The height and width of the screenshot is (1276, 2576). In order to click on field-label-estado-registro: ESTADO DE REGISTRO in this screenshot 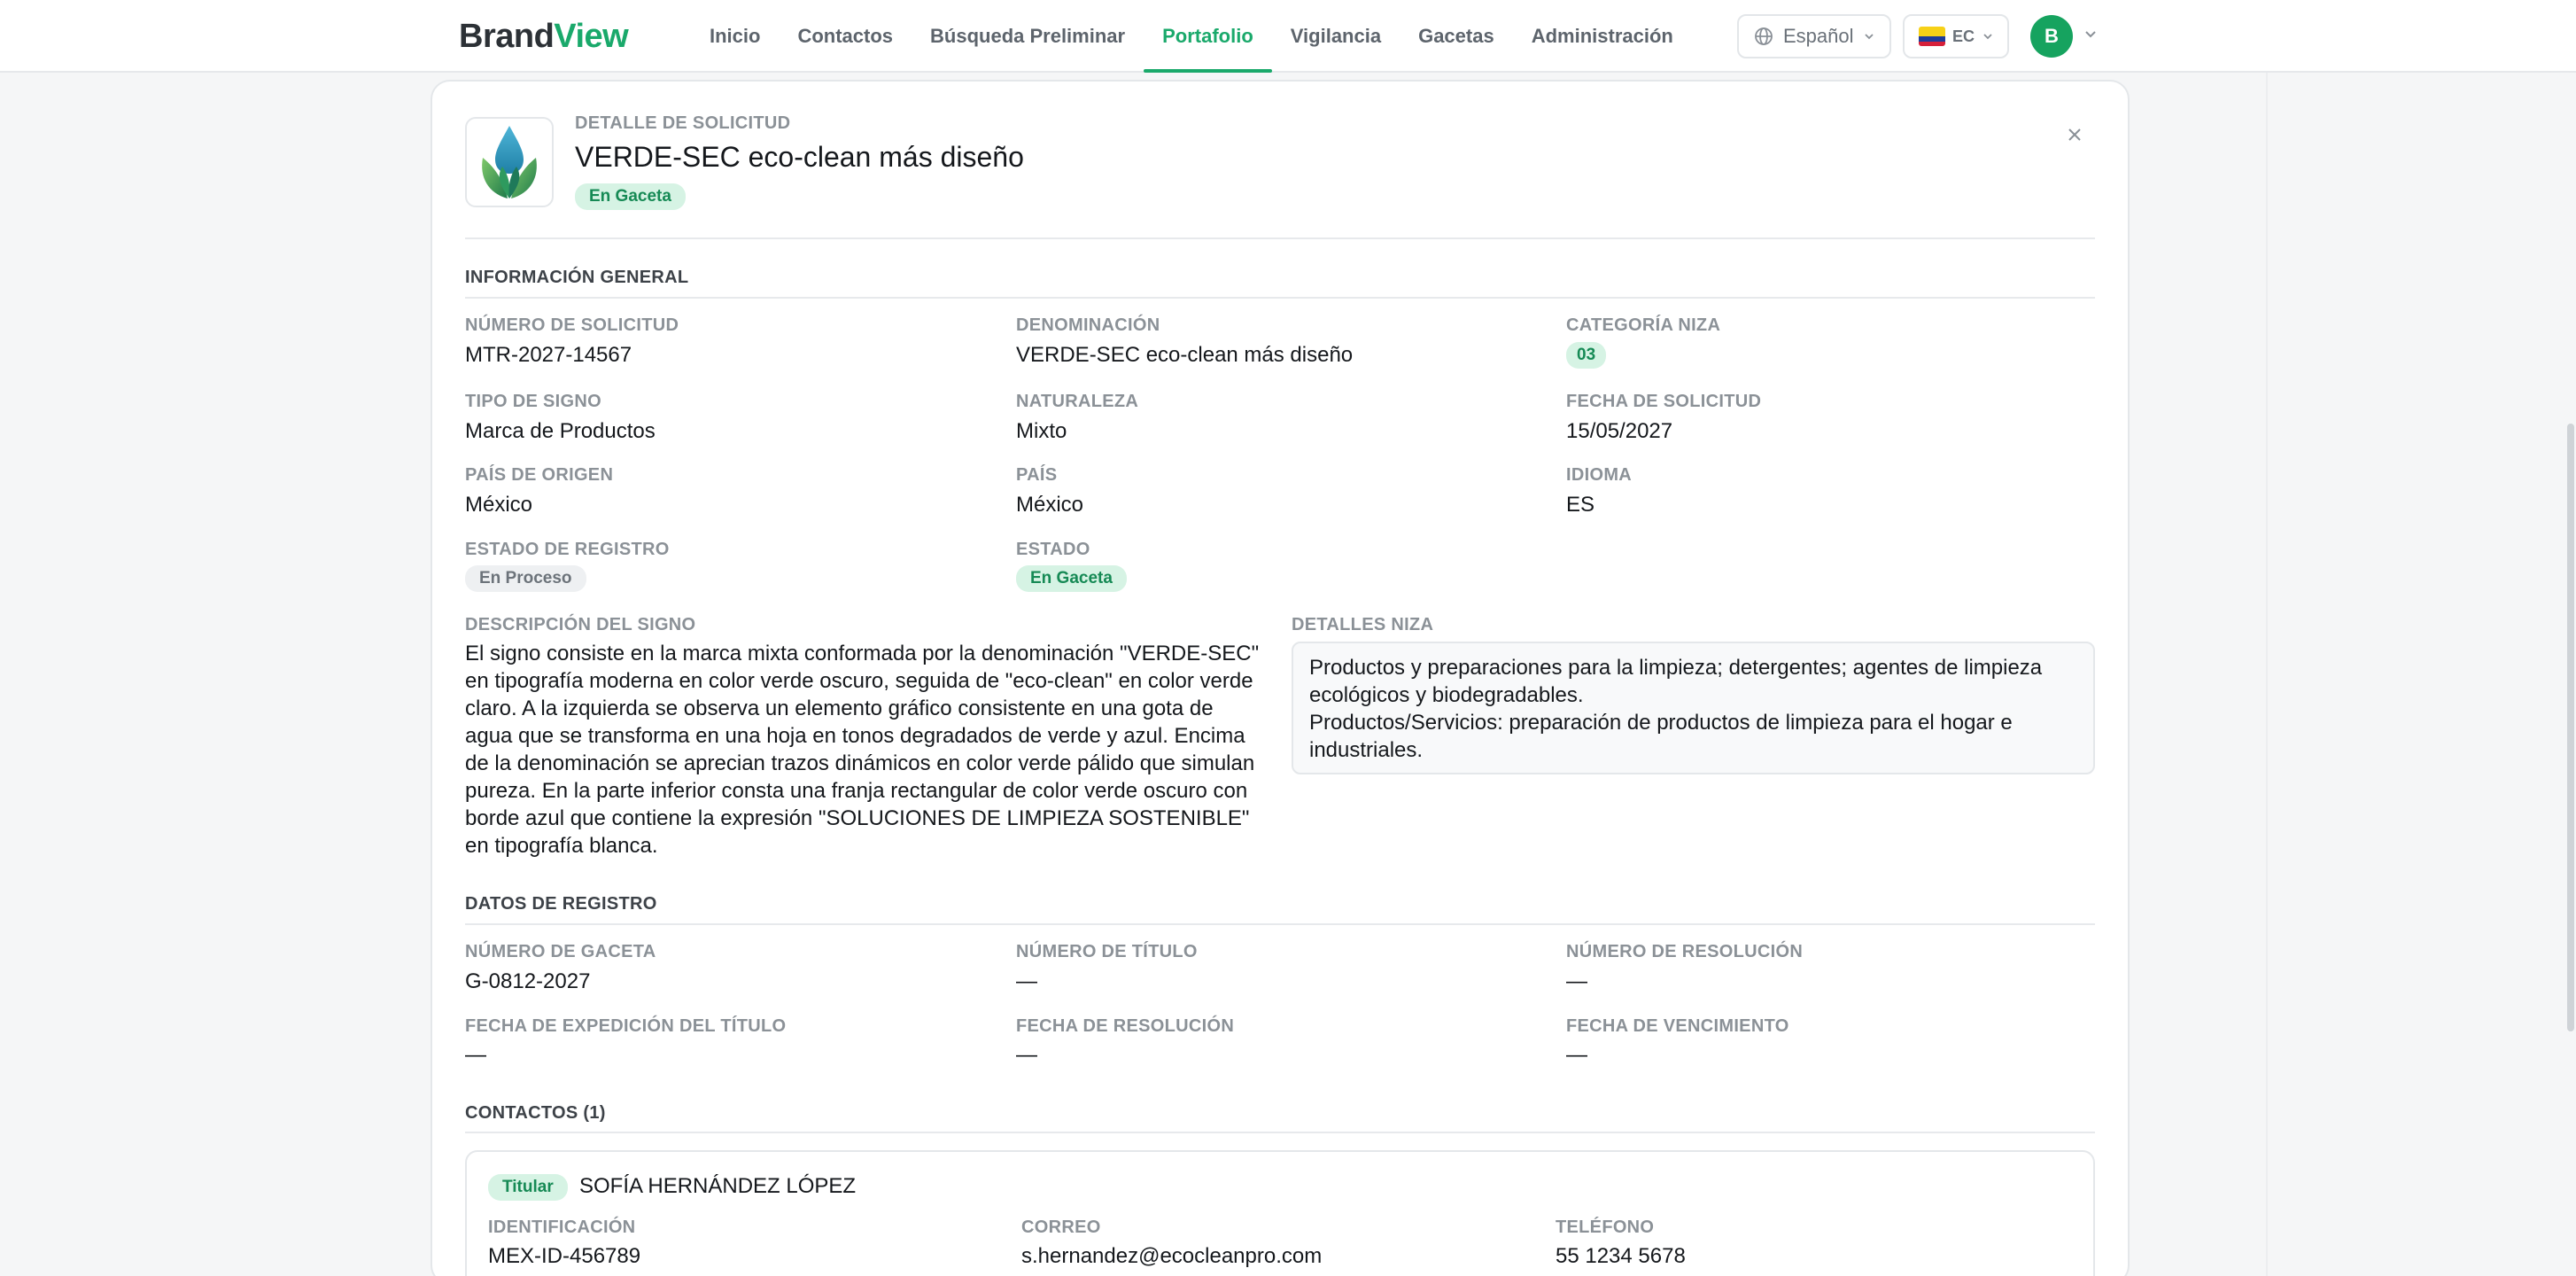, I will do `click(567, 549)`.